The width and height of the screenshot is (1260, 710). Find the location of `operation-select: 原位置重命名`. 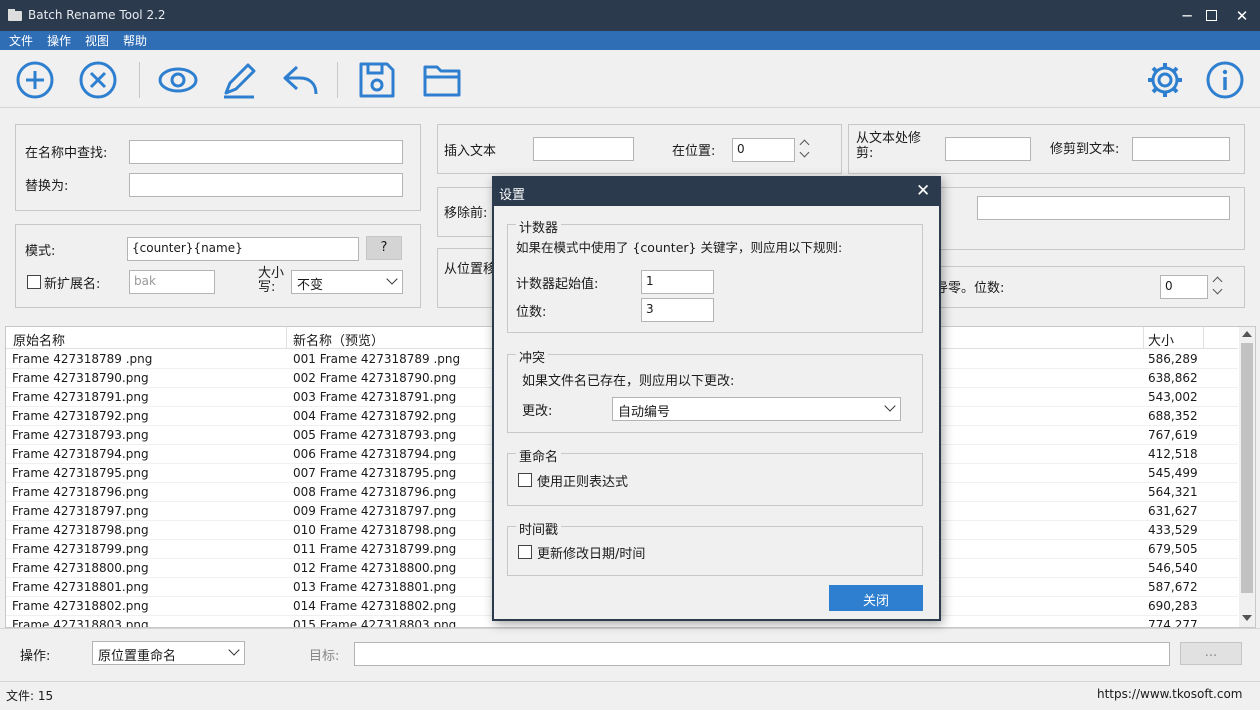

operation-select: 原位置重命名 is located at coordinates (168, 653).